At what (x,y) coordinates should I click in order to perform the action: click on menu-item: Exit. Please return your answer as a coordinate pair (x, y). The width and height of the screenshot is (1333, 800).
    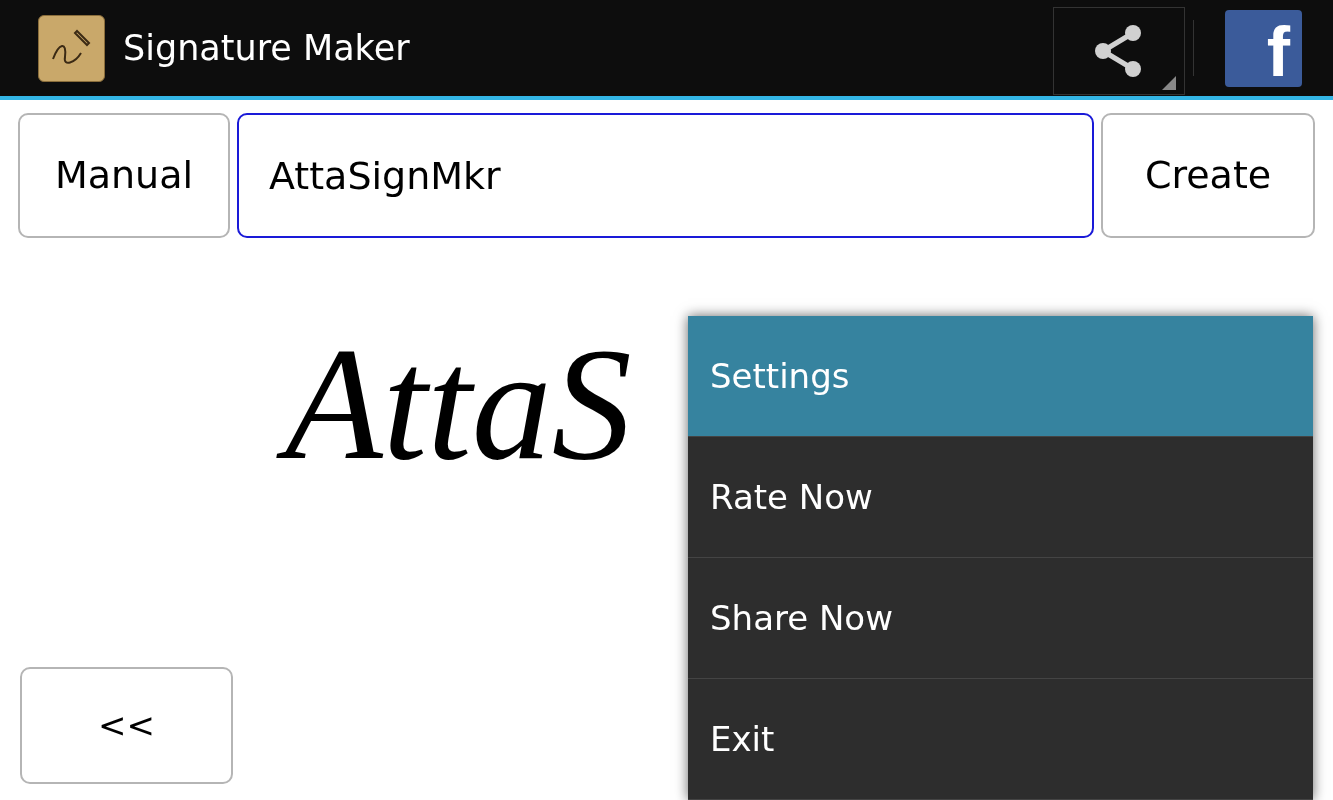
    Looking at the image, I should click on (1000, 739).